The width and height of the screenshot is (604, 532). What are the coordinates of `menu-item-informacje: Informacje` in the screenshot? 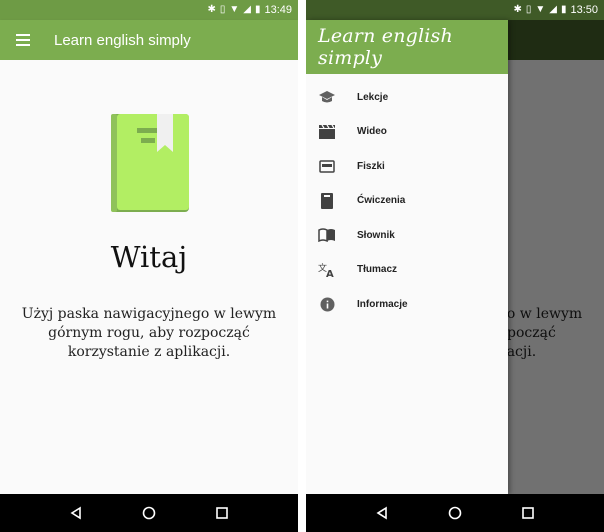 It's located at (407, 304).